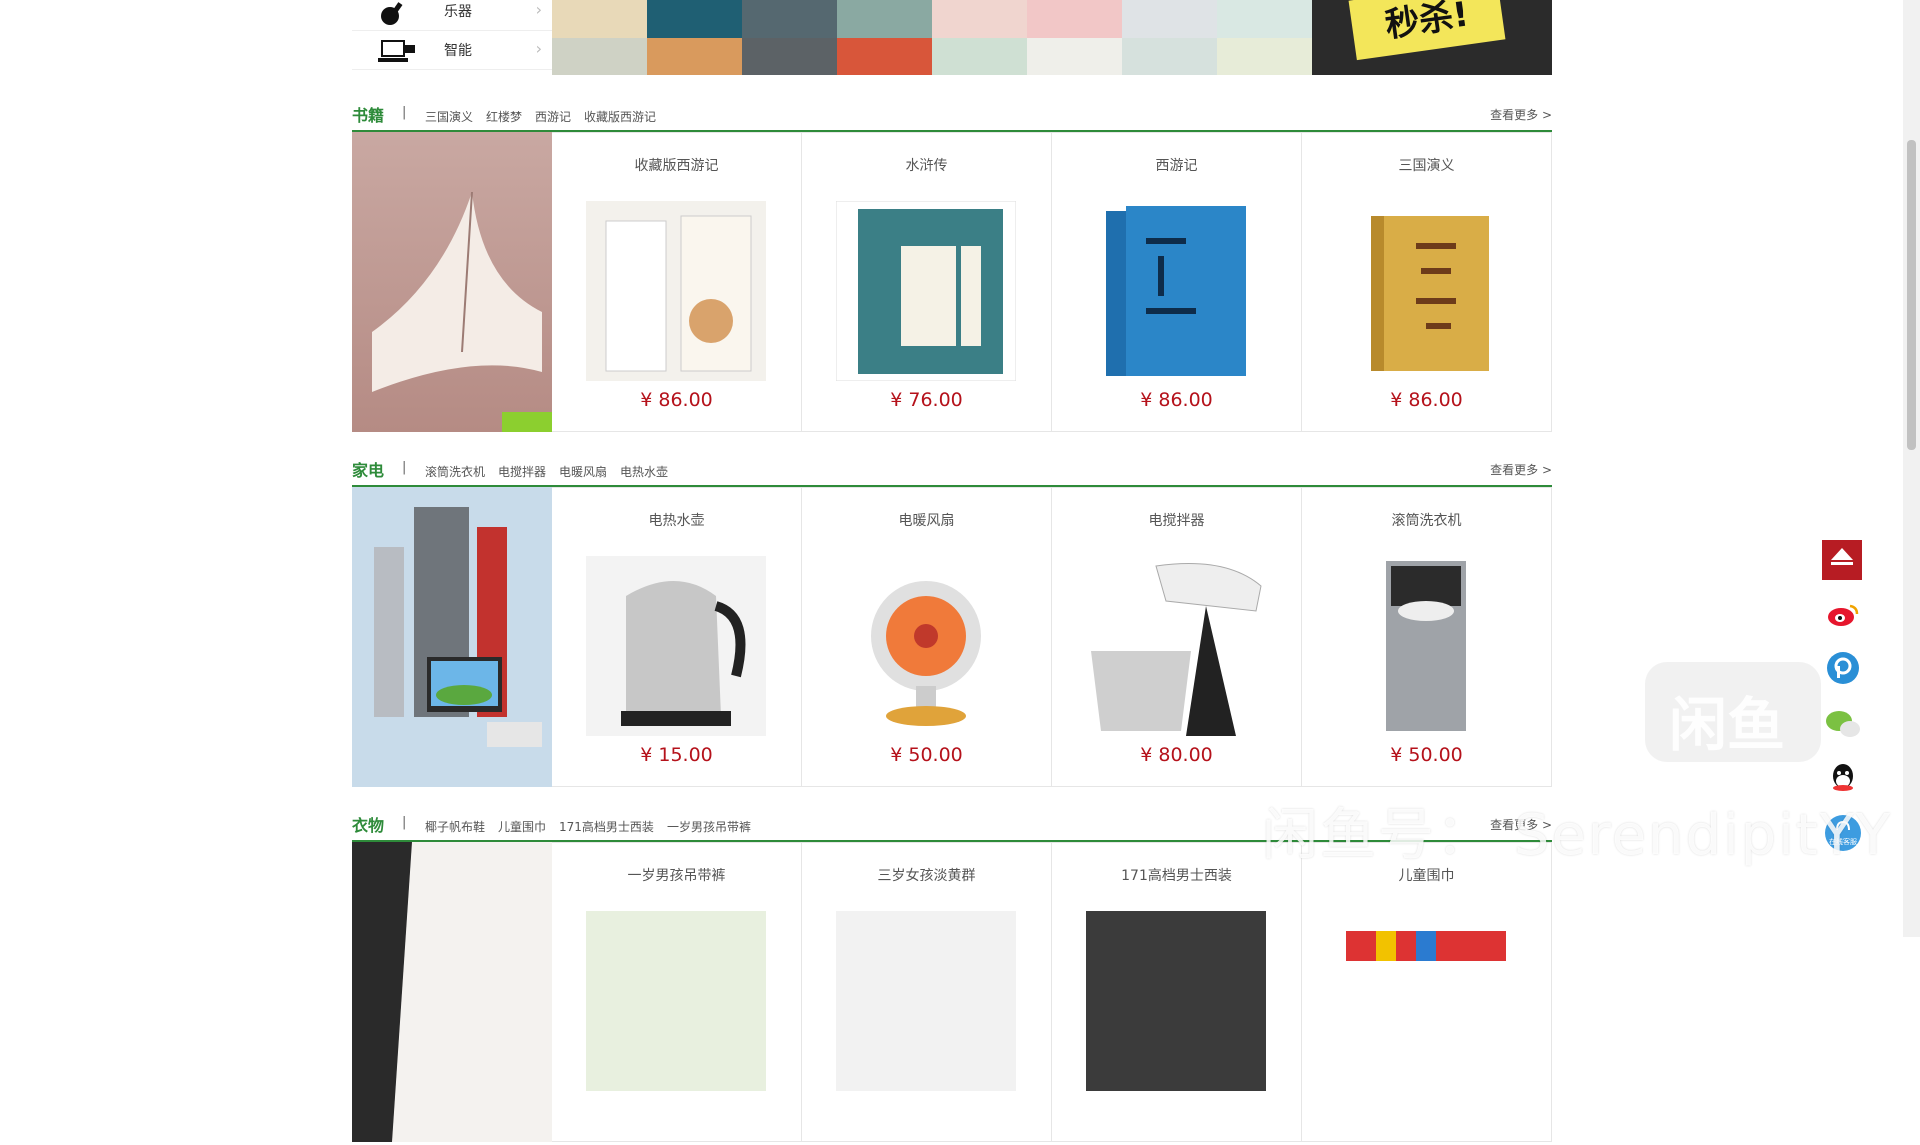 This screenshot has width=1920, height=1145. Describe the element at coordinates (458, 12) in the screenshot. I see `category-label: 乐器` at that location.